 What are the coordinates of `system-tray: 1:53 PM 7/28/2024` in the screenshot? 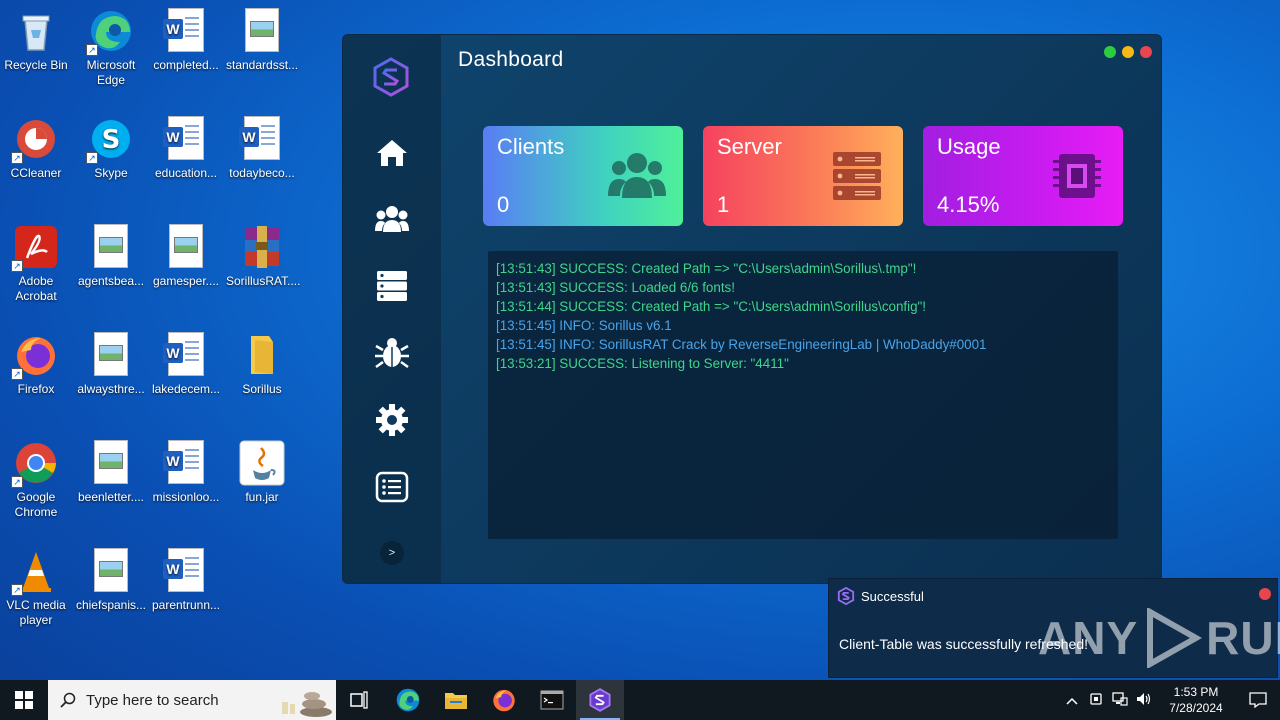 It's located at (1170, 700).